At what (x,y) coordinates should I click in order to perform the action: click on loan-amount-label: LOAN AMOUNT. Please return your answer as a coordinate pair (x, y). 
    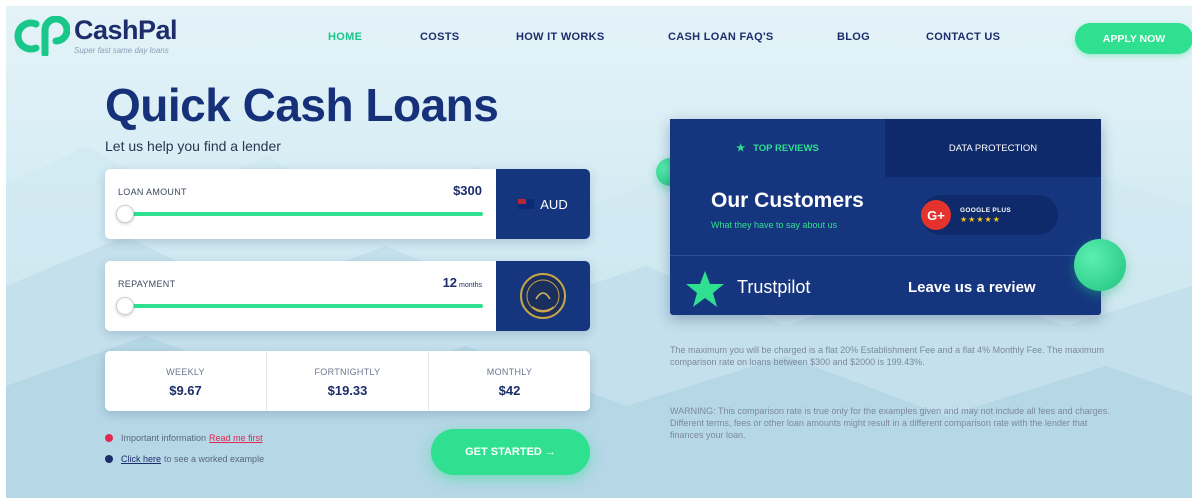
    Looking at the image, I should click on (152, 192).